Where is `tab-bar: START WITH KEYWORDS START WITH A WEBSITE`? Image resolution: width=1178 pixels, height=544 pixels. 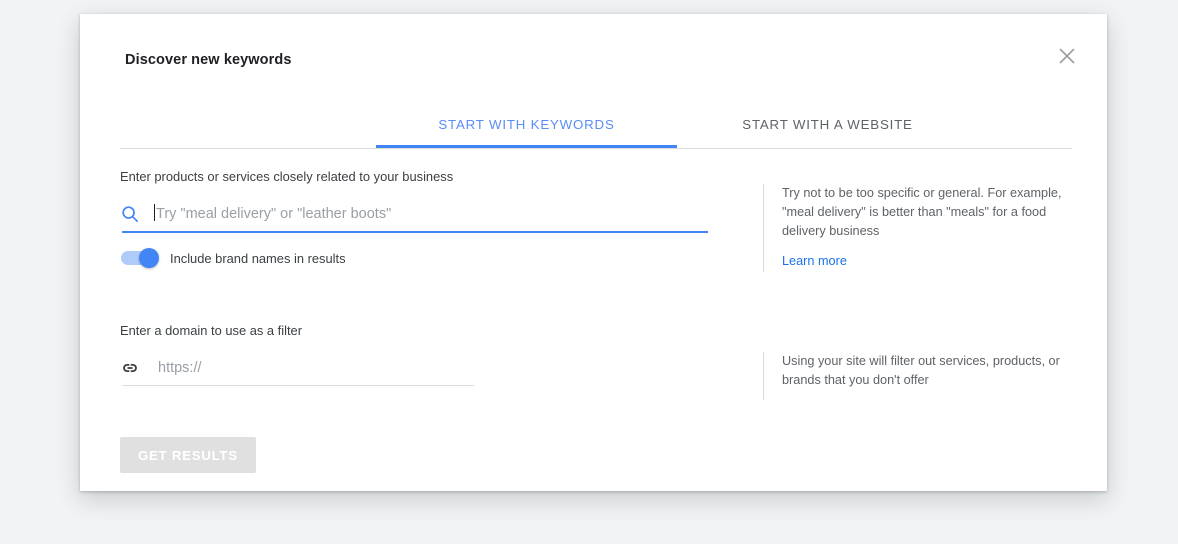
tab-bar: START WITH KEYWORDS START WITH A WEBSITE is located at coordinates (596, 125).